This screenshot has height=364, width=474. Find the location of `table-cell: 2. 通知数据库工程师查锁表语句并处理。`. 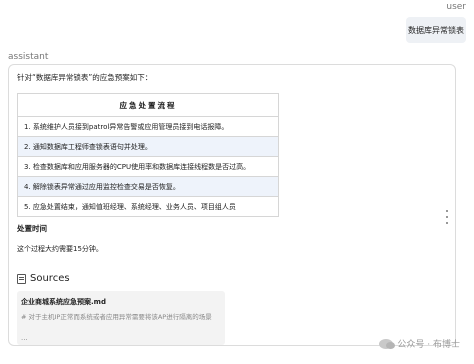

table-cell: 2. 通知数据库工程师查锁表语句并处理。 is located at coordinates (148, 146).